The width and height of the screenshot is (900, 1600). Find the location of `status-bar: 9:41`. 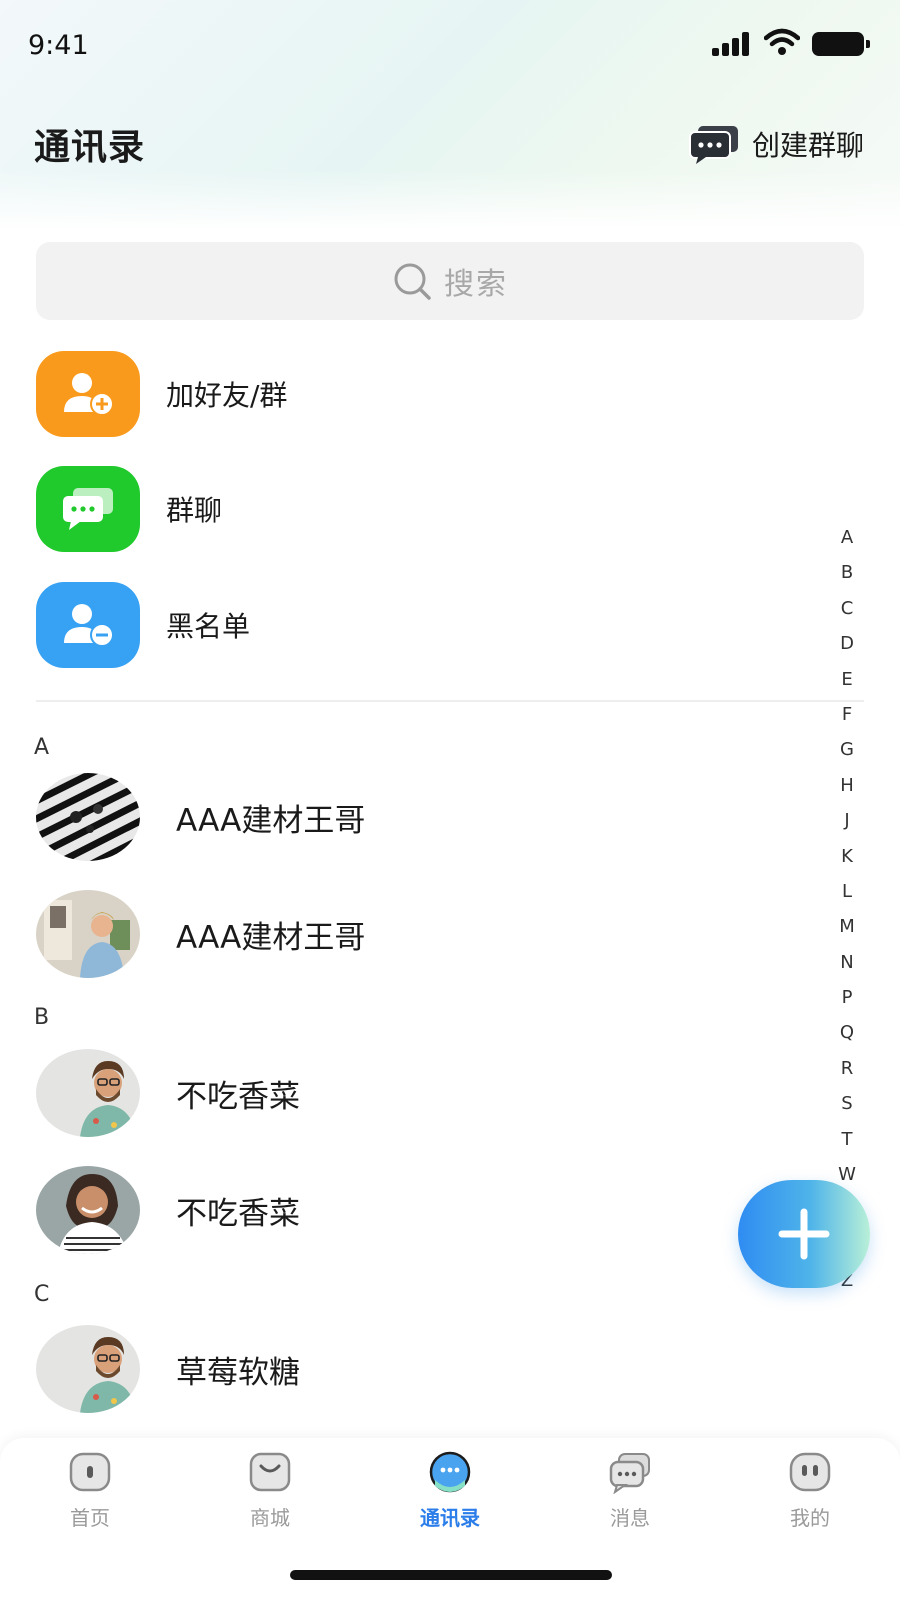

status-bar: 9:41 is located at coordinates (450, 45).